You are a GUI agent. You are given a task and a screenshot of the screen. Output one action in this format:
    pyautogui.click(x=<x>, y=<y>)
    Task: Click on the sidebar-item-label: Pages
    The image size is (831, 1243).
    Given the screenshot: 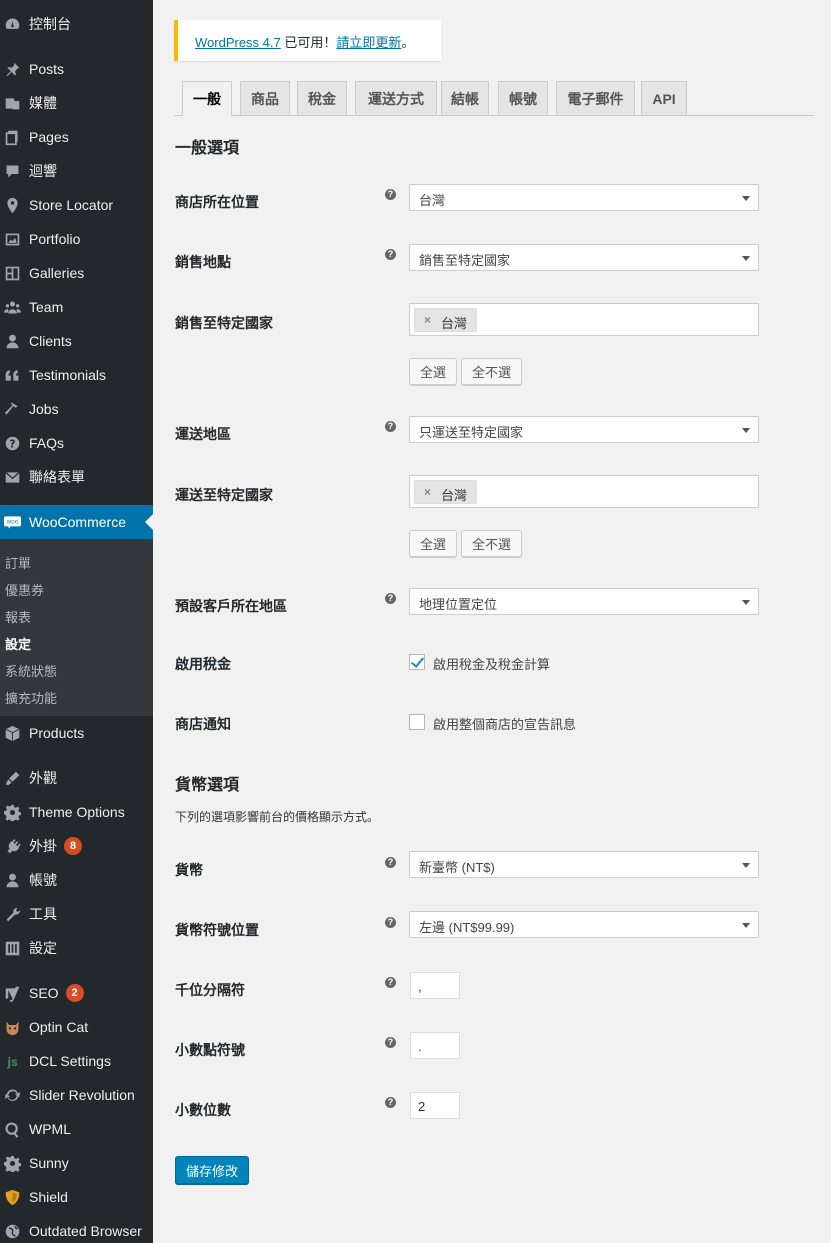 What is the action you would take?
    pyautogui.click(x=49, y=137)
    